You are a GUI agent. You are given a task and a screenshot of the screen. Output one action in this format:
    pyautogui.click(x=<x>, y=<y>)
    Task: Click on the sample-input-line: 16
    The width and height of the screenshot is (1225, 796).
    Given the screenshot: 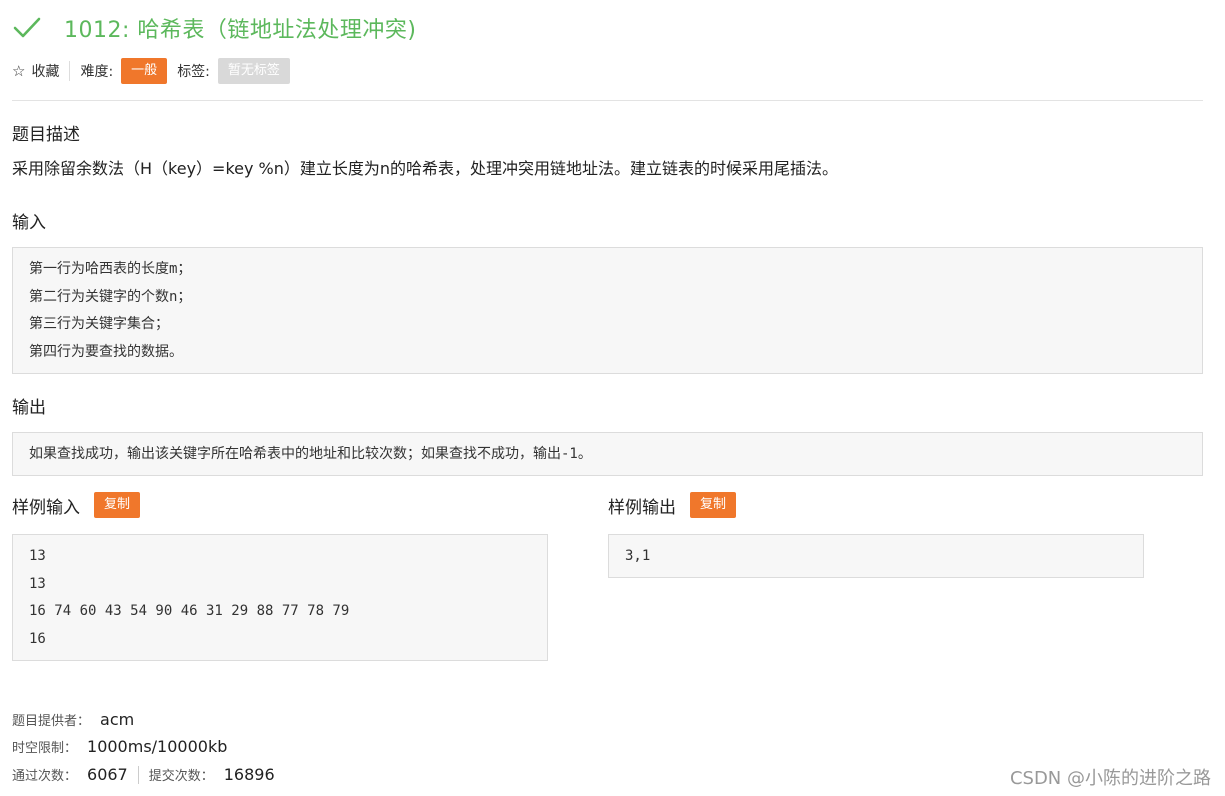 What is the action you would take?
    pyautogui.click(x=37, y=638)
    